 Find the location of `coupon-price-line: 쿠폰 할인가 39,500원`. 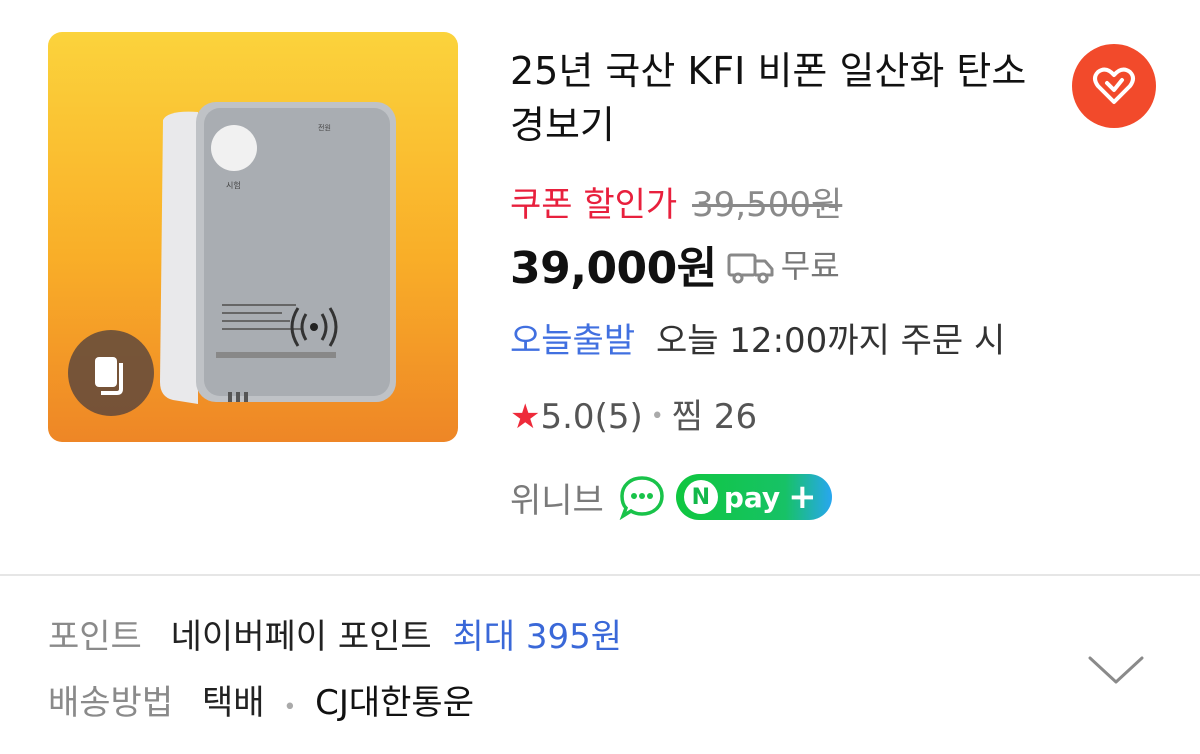

coupon-price-line: 쿠폰 할인가 39,500원 is located at coordinates (676, 205).